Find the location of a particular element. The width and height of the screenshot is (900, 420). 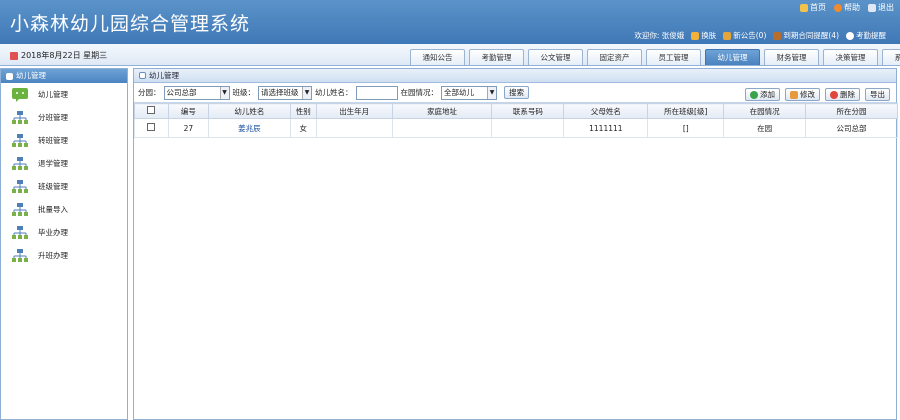

tab-documents: 公文管理 is located at coordinates (555, 57).